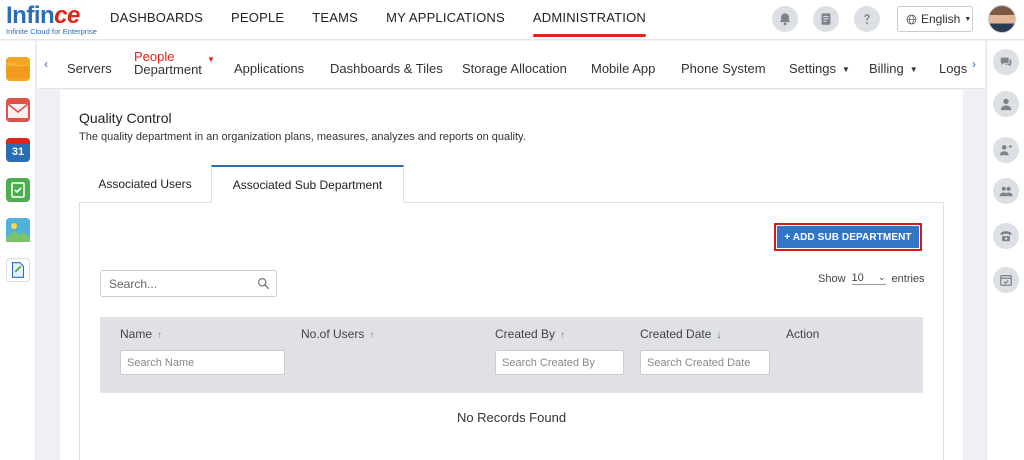 The image size is (1024, 460). I want to click on col-no-of-users: No.of Users ↑, so click(337, 334).